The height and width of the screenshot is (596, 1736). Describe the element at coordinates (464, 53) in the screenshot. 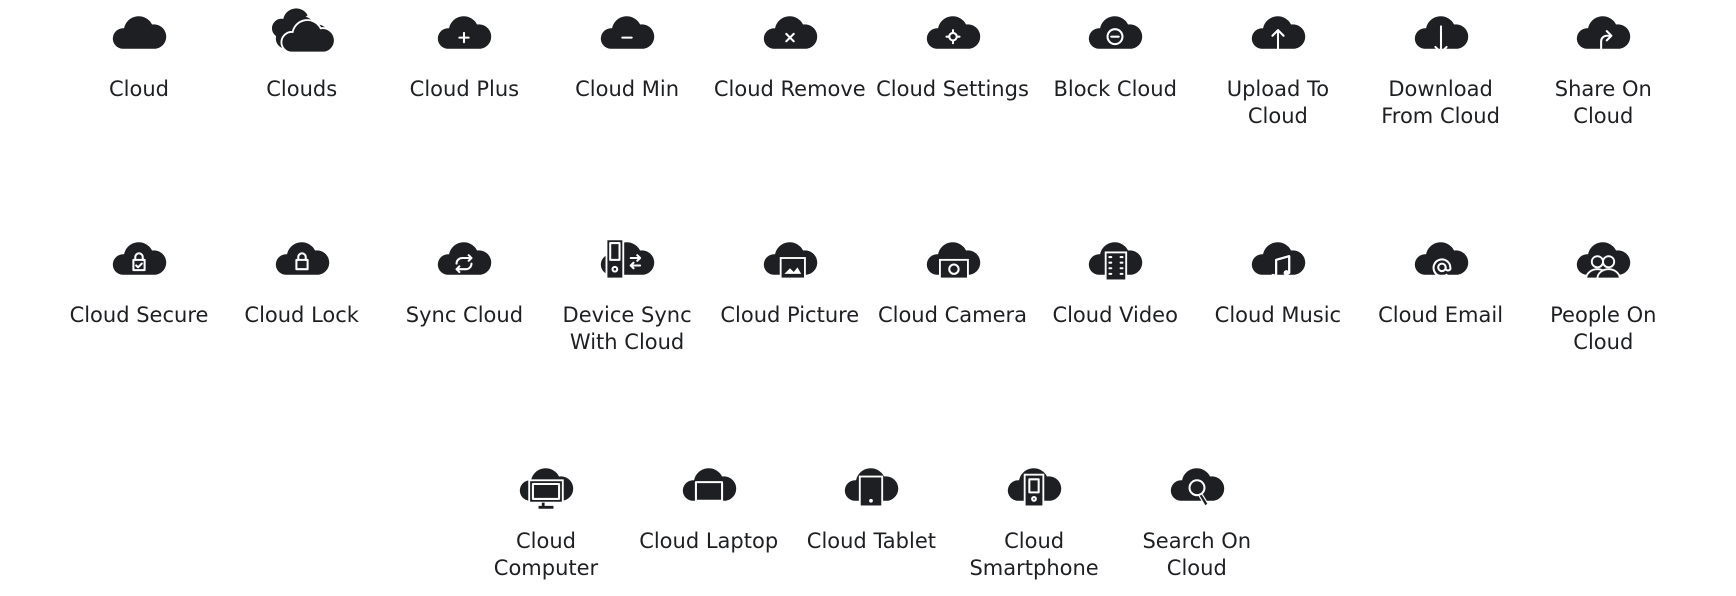

I see `icon-tile: Cloud Plus` at that location.